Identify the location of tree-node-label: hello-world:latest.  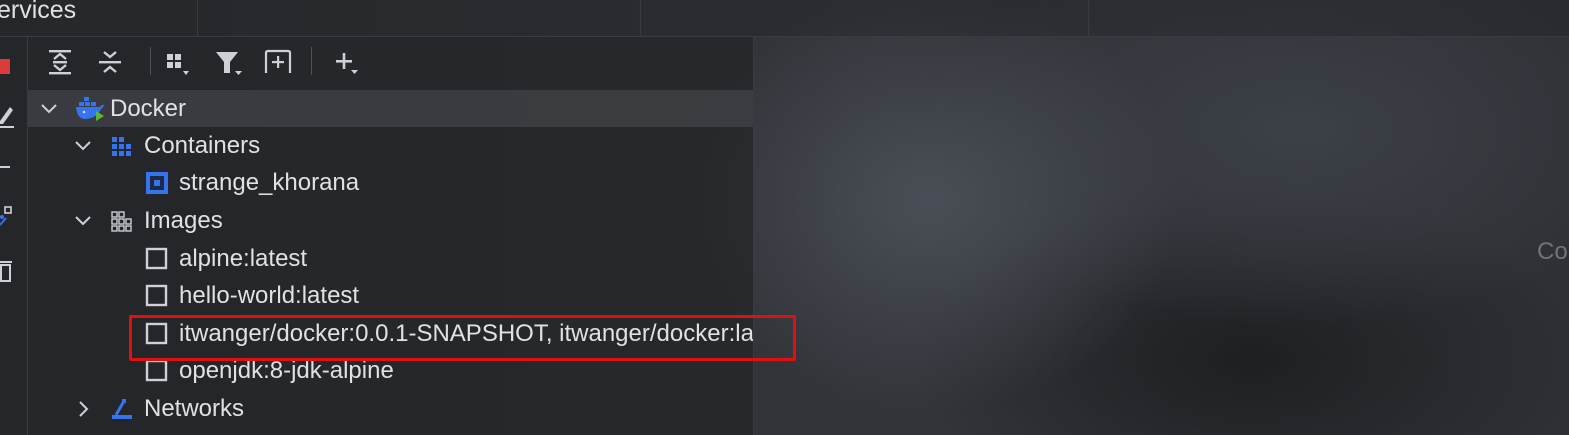
(269, 295).